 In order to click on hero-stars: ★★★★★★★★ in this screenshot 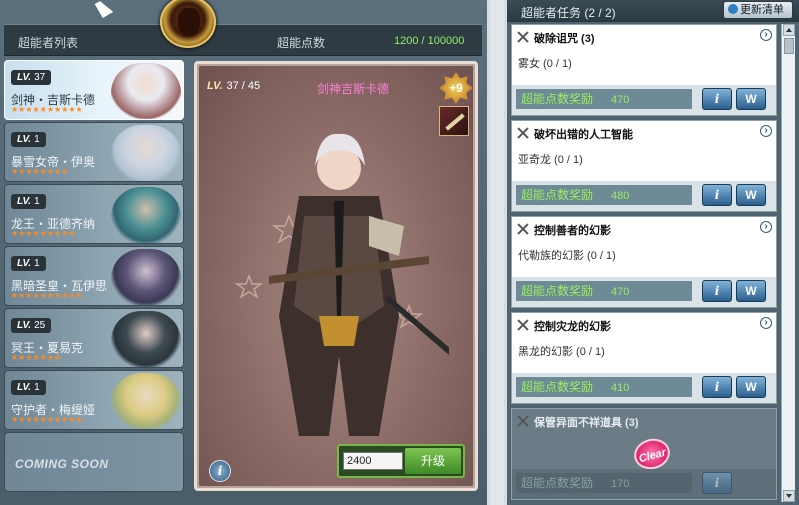, I will do `click(40, 171)`.